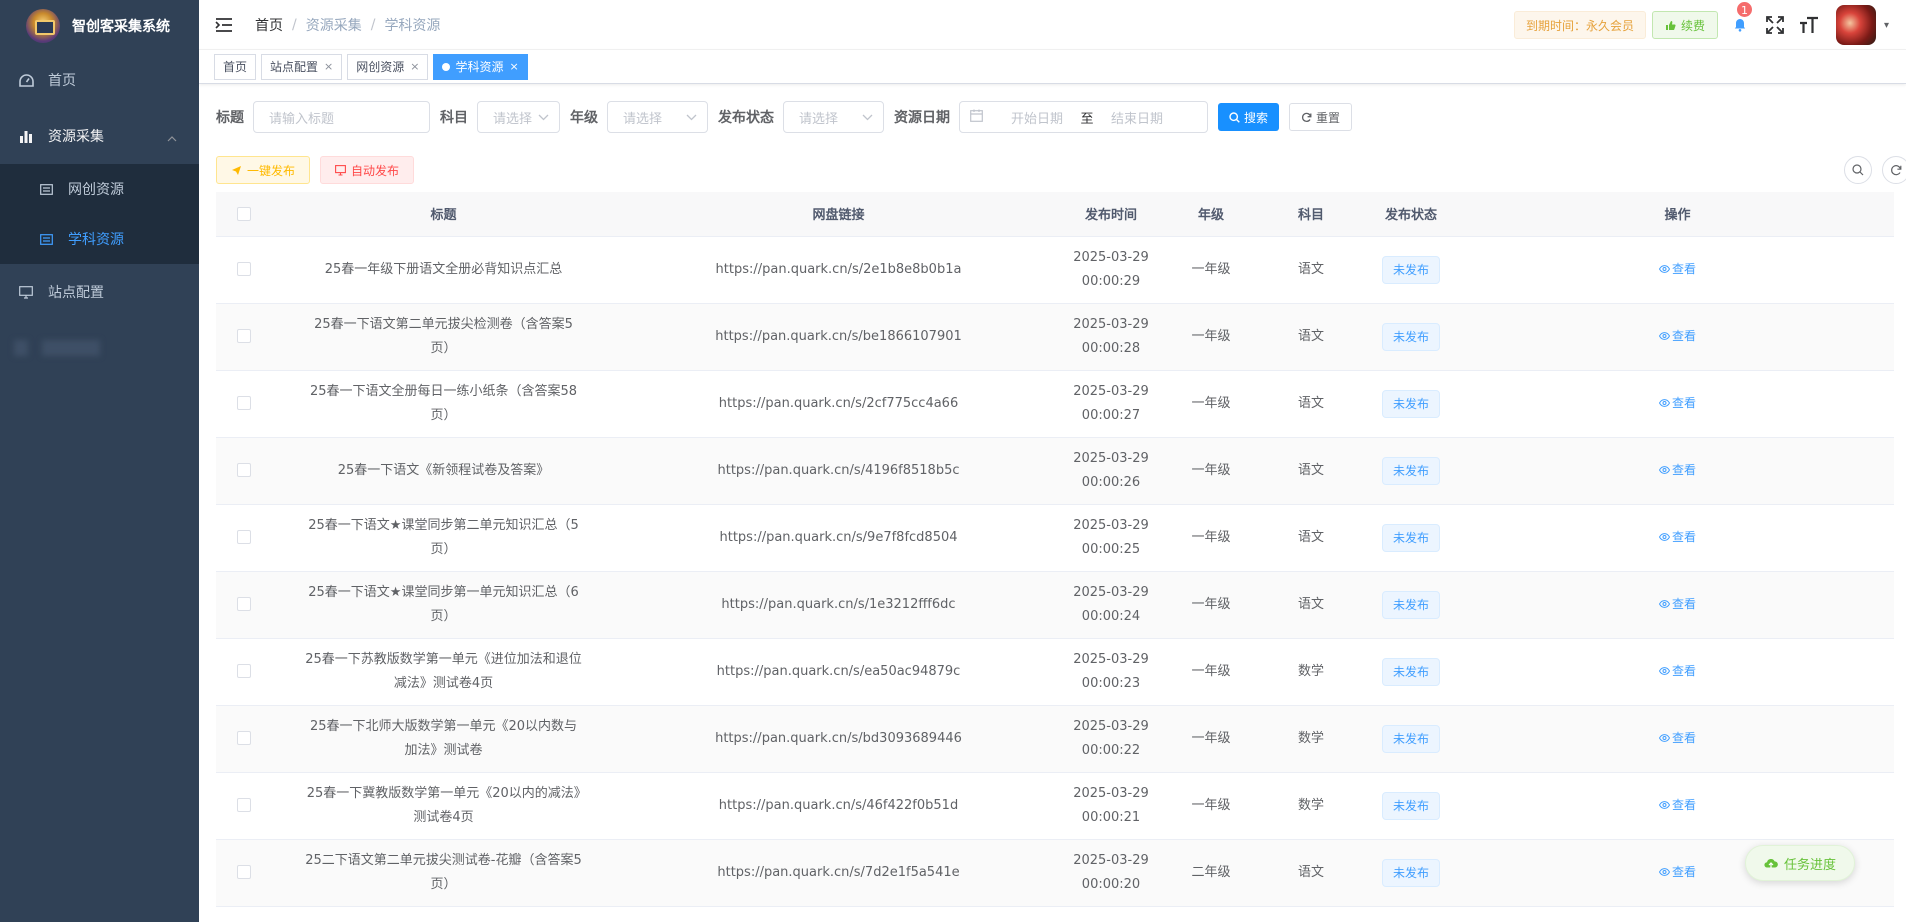  I want to click on tab-subject-resources: 学科资源 ×, so click(480, 66).